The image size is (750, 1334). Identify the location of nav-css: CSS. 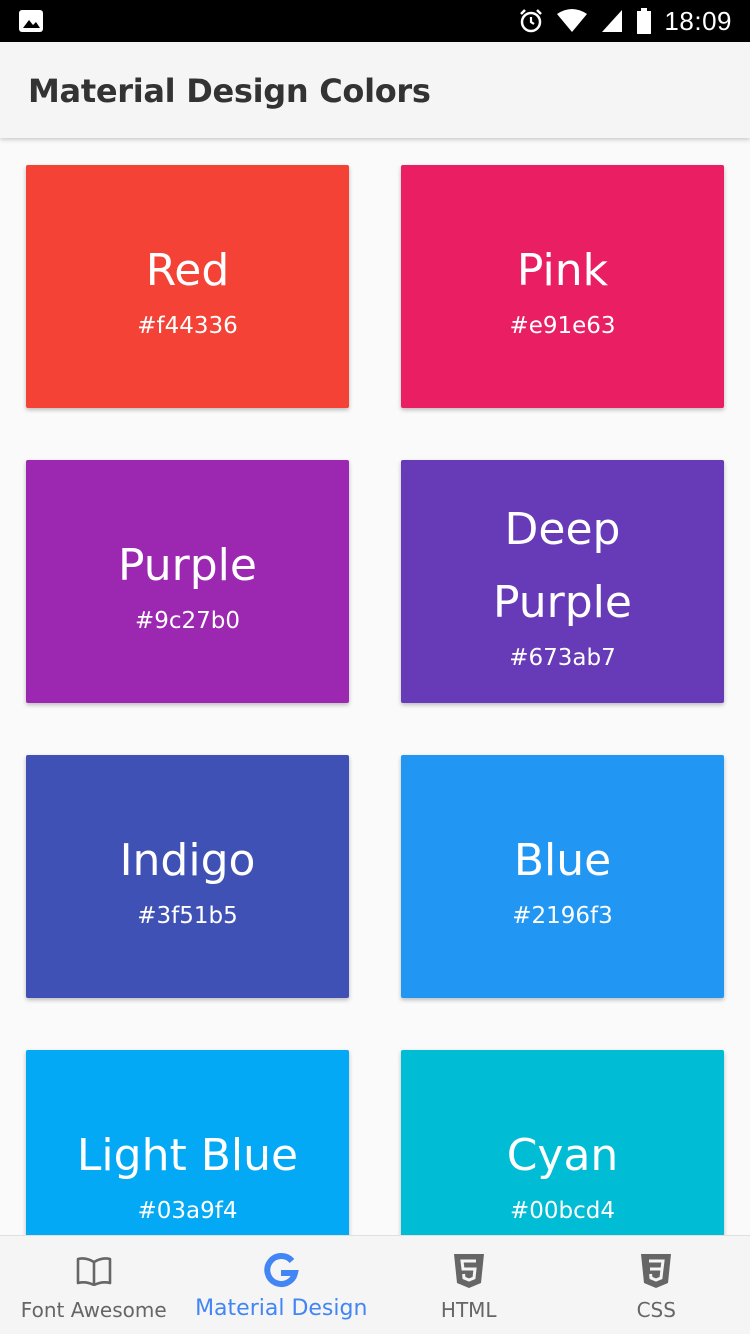
(656, 1285).